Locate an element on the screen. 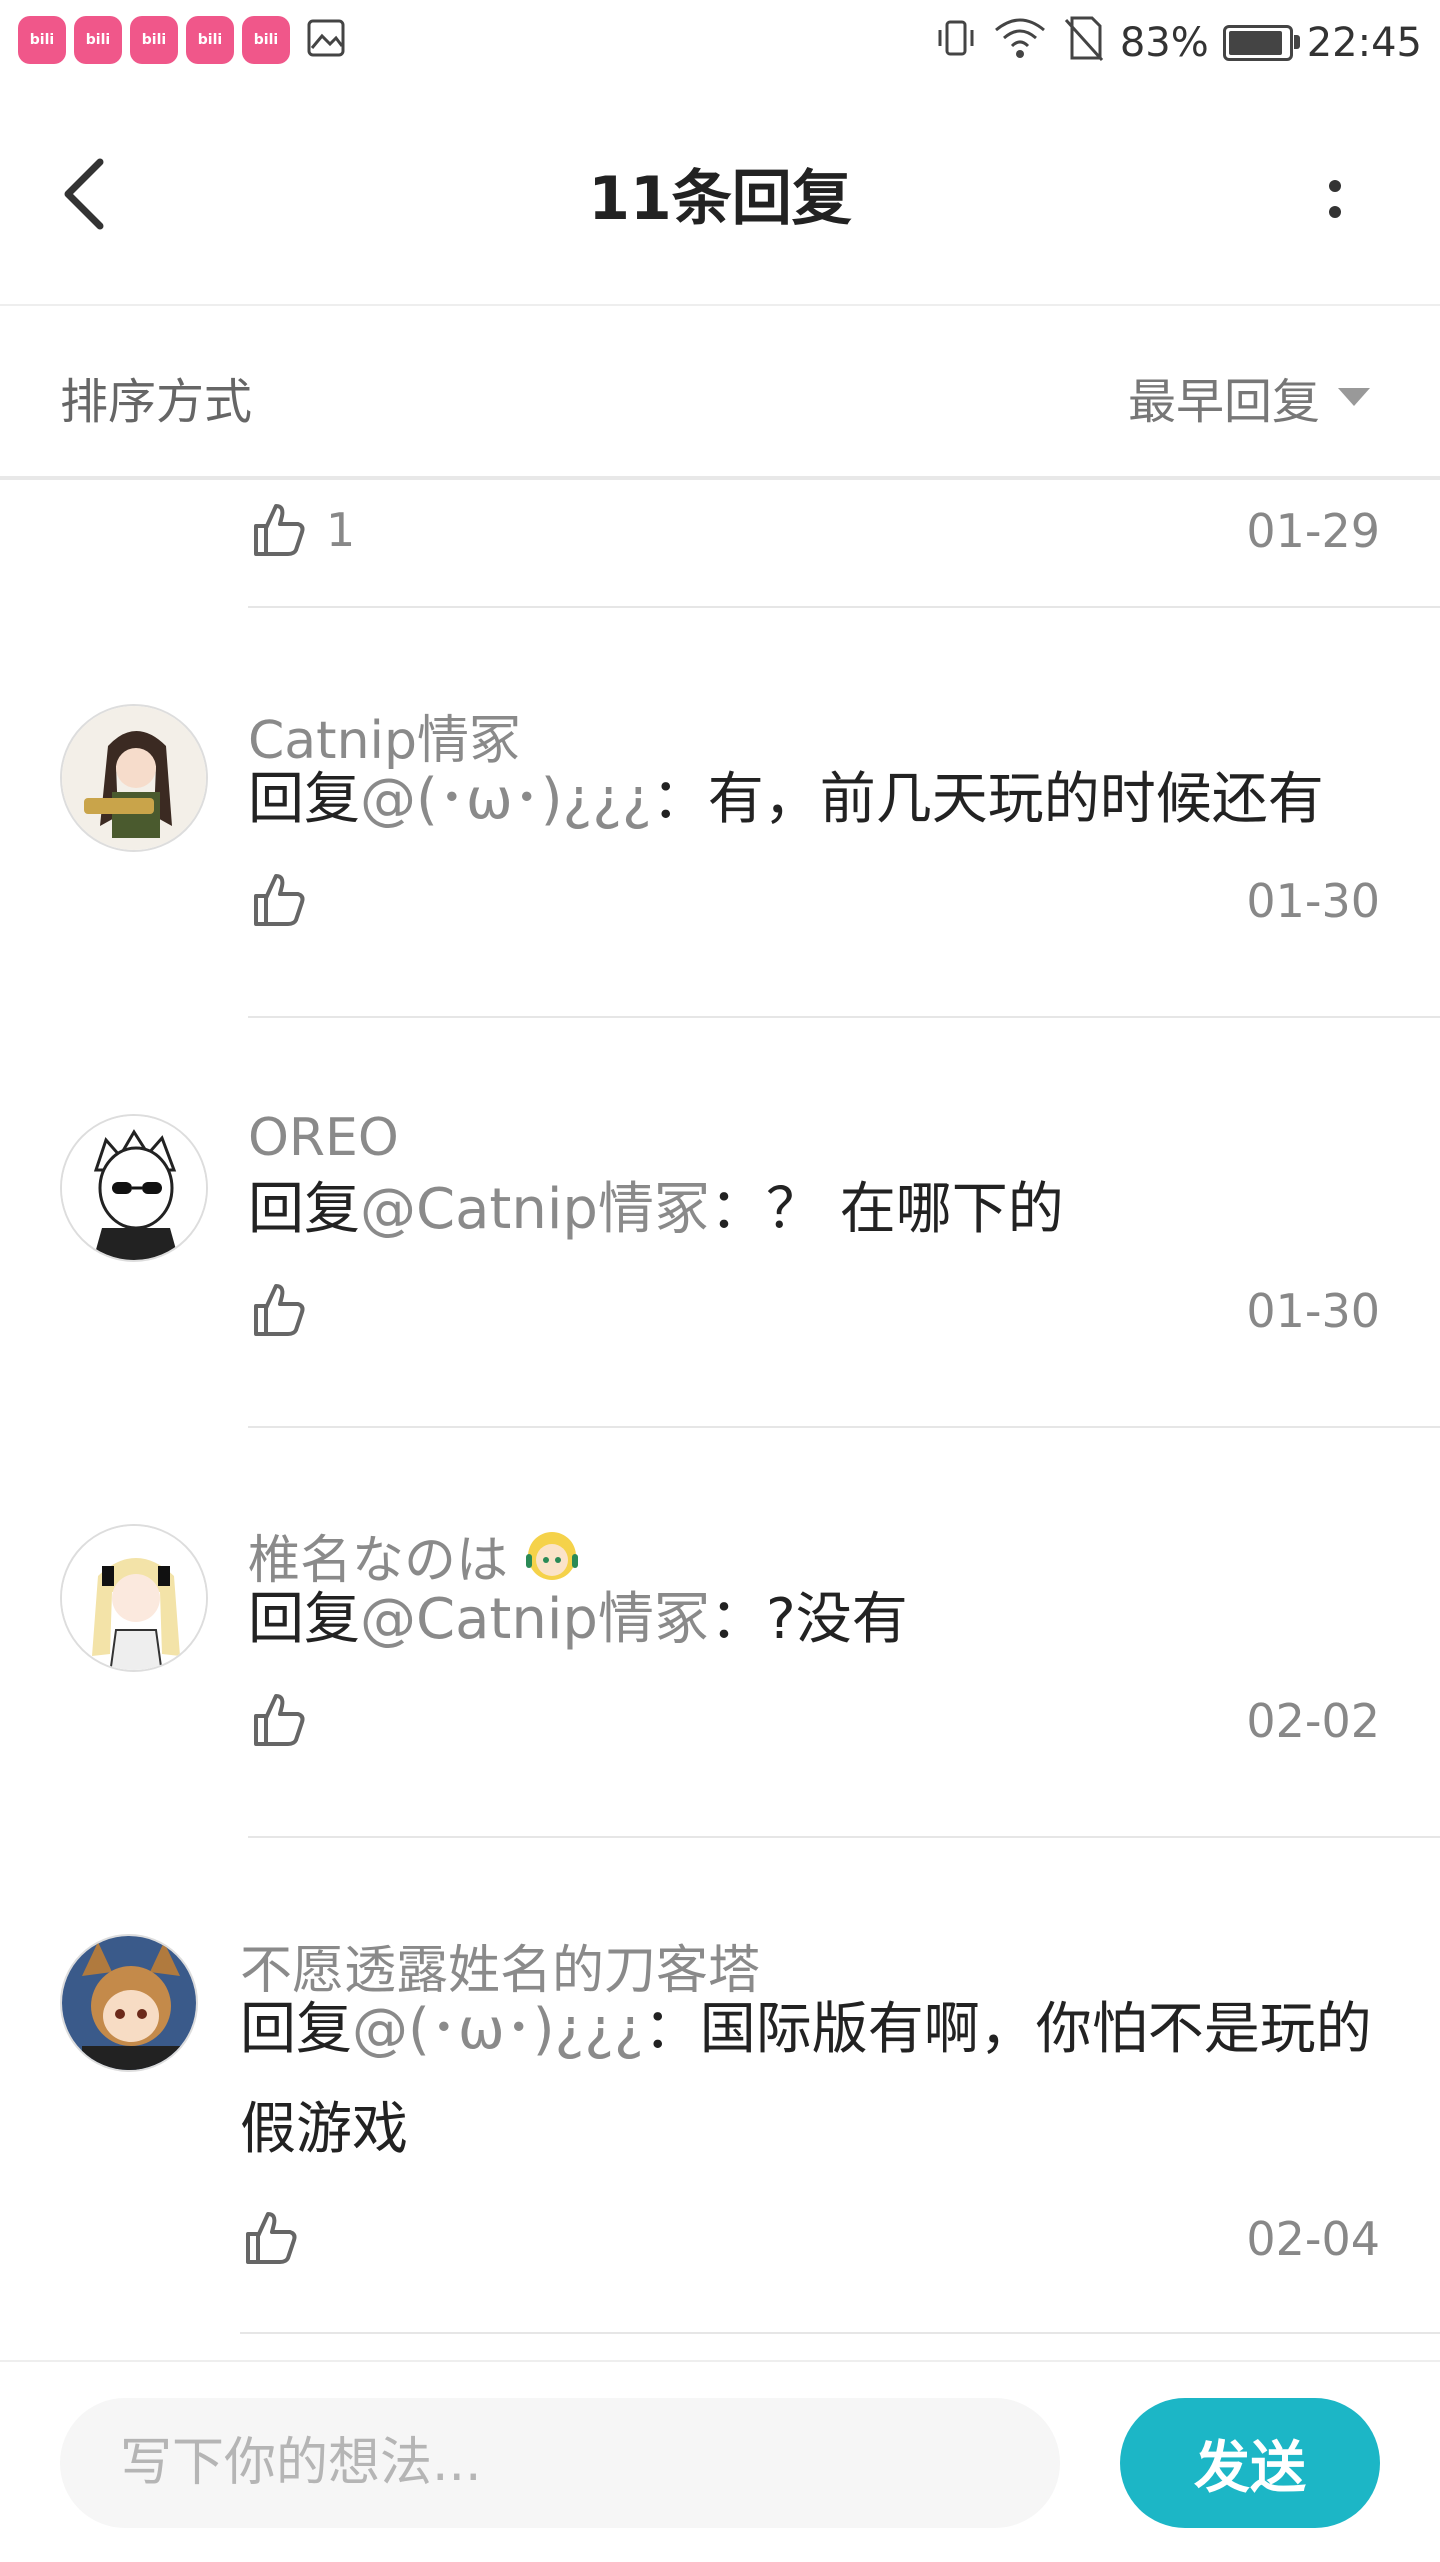  reply-body: ：?没有 is located at coordinates (808, 1619).